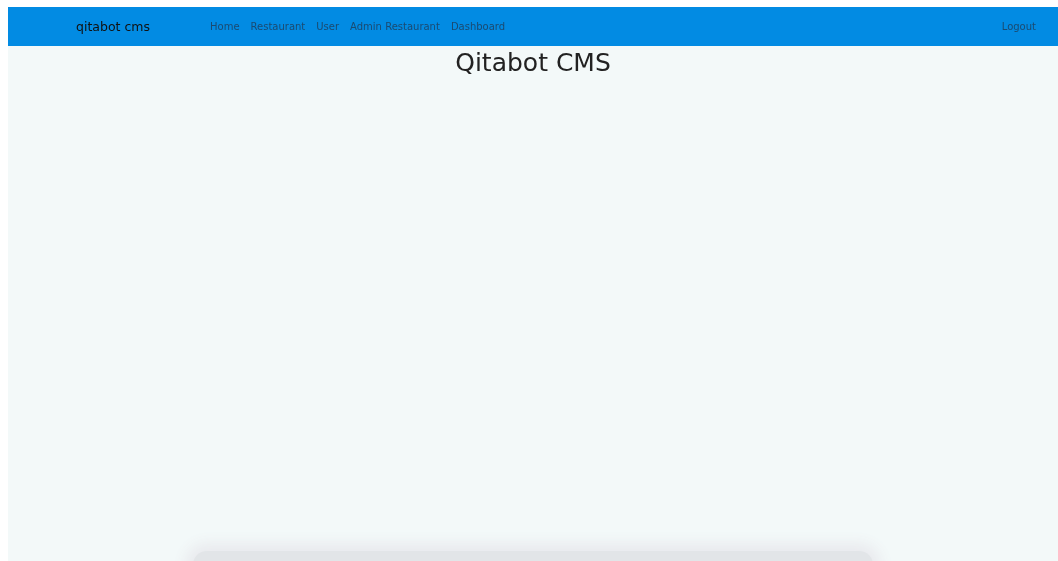 Image resolution: width=1058 pixels, height=561 pixels. What do you see at coordinates (395, 26) in the screenshot?
I see `nav-link: Admin Restaurant` at bounding box center [395, 26].